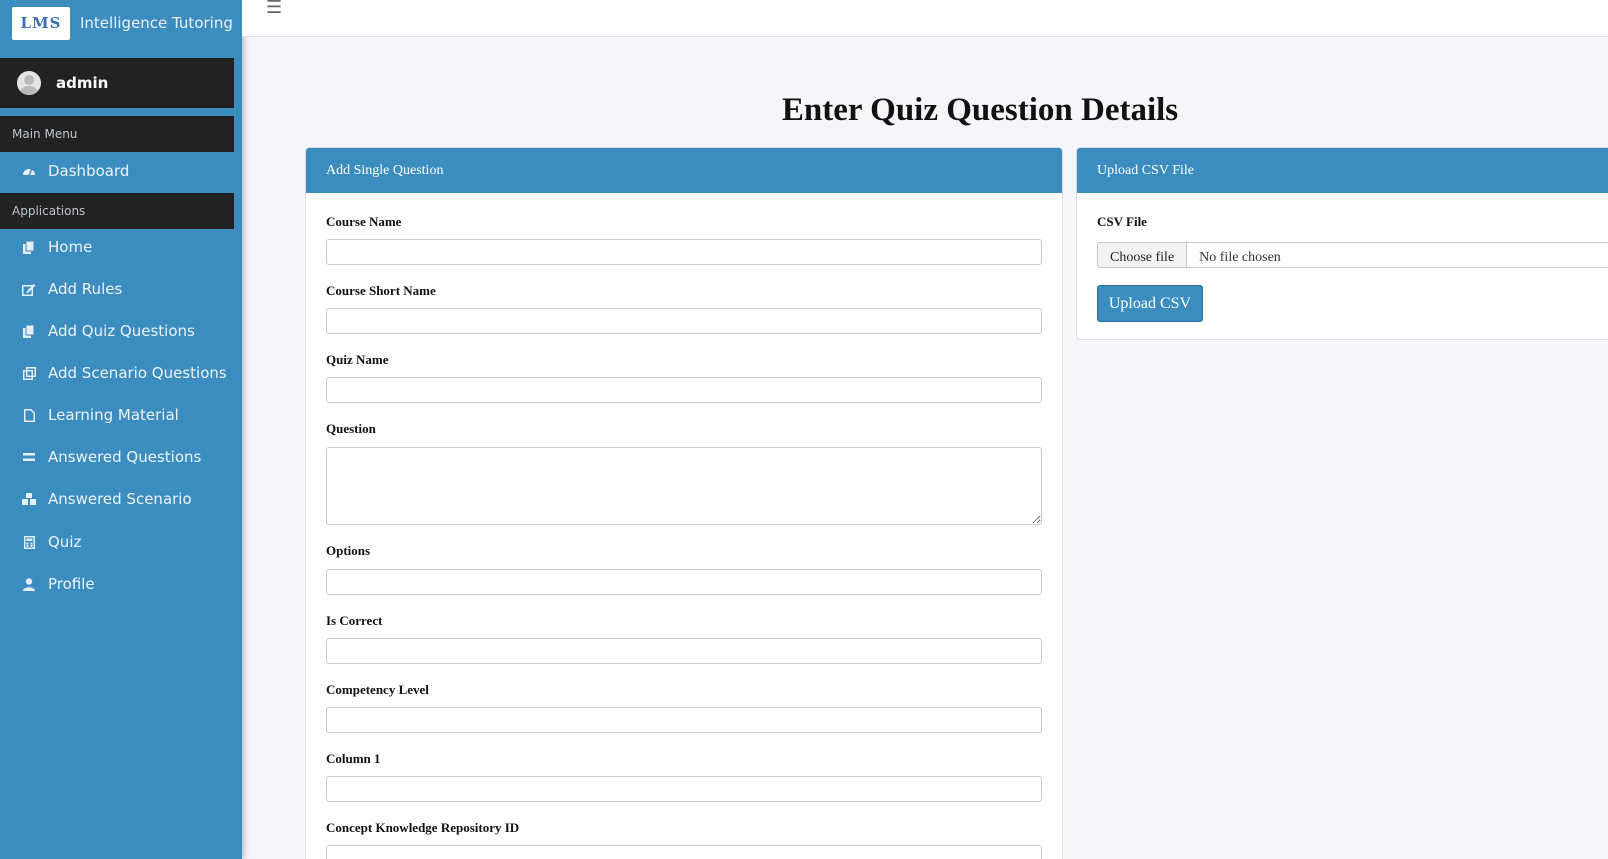  I want to click on choose-file-button: Choose file, so click(1143, 255).